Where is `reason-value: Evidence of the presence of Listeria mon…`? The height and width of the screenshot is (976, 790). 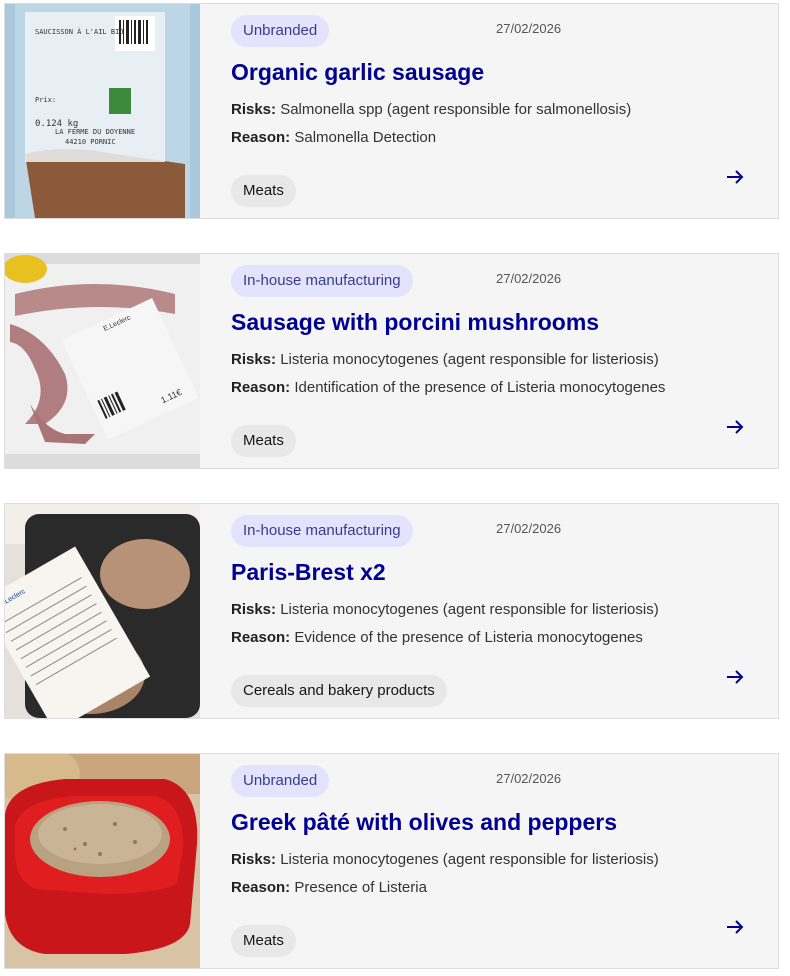
reason-value: Evidence of the presence of Listeria mon… is located at coordinates (468, 637).